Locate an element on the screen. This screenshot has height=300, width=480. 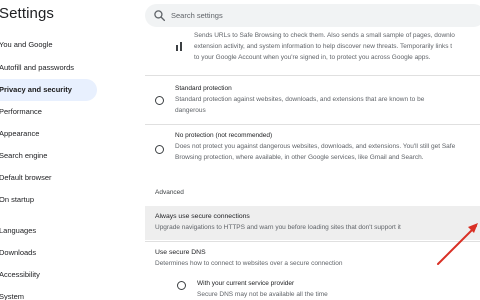
search-box is located at coordinates (312, 15).